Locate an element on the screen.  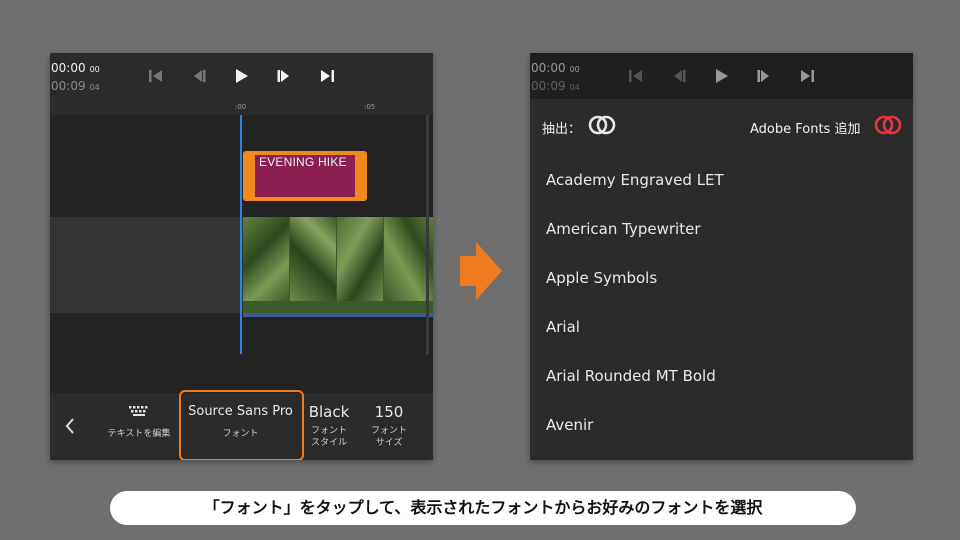
chevron-left-icon is located at coordinates (70, 426).